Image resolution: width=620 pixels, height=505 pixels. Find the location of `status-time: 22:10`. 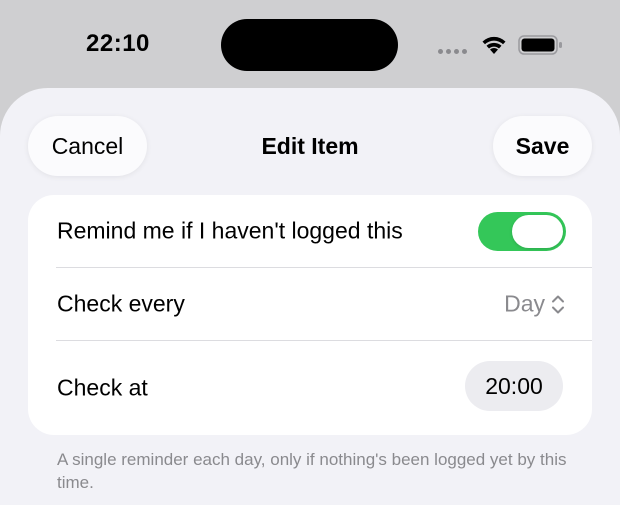

status-time: 22:10 is located at coordinates (118, 43).